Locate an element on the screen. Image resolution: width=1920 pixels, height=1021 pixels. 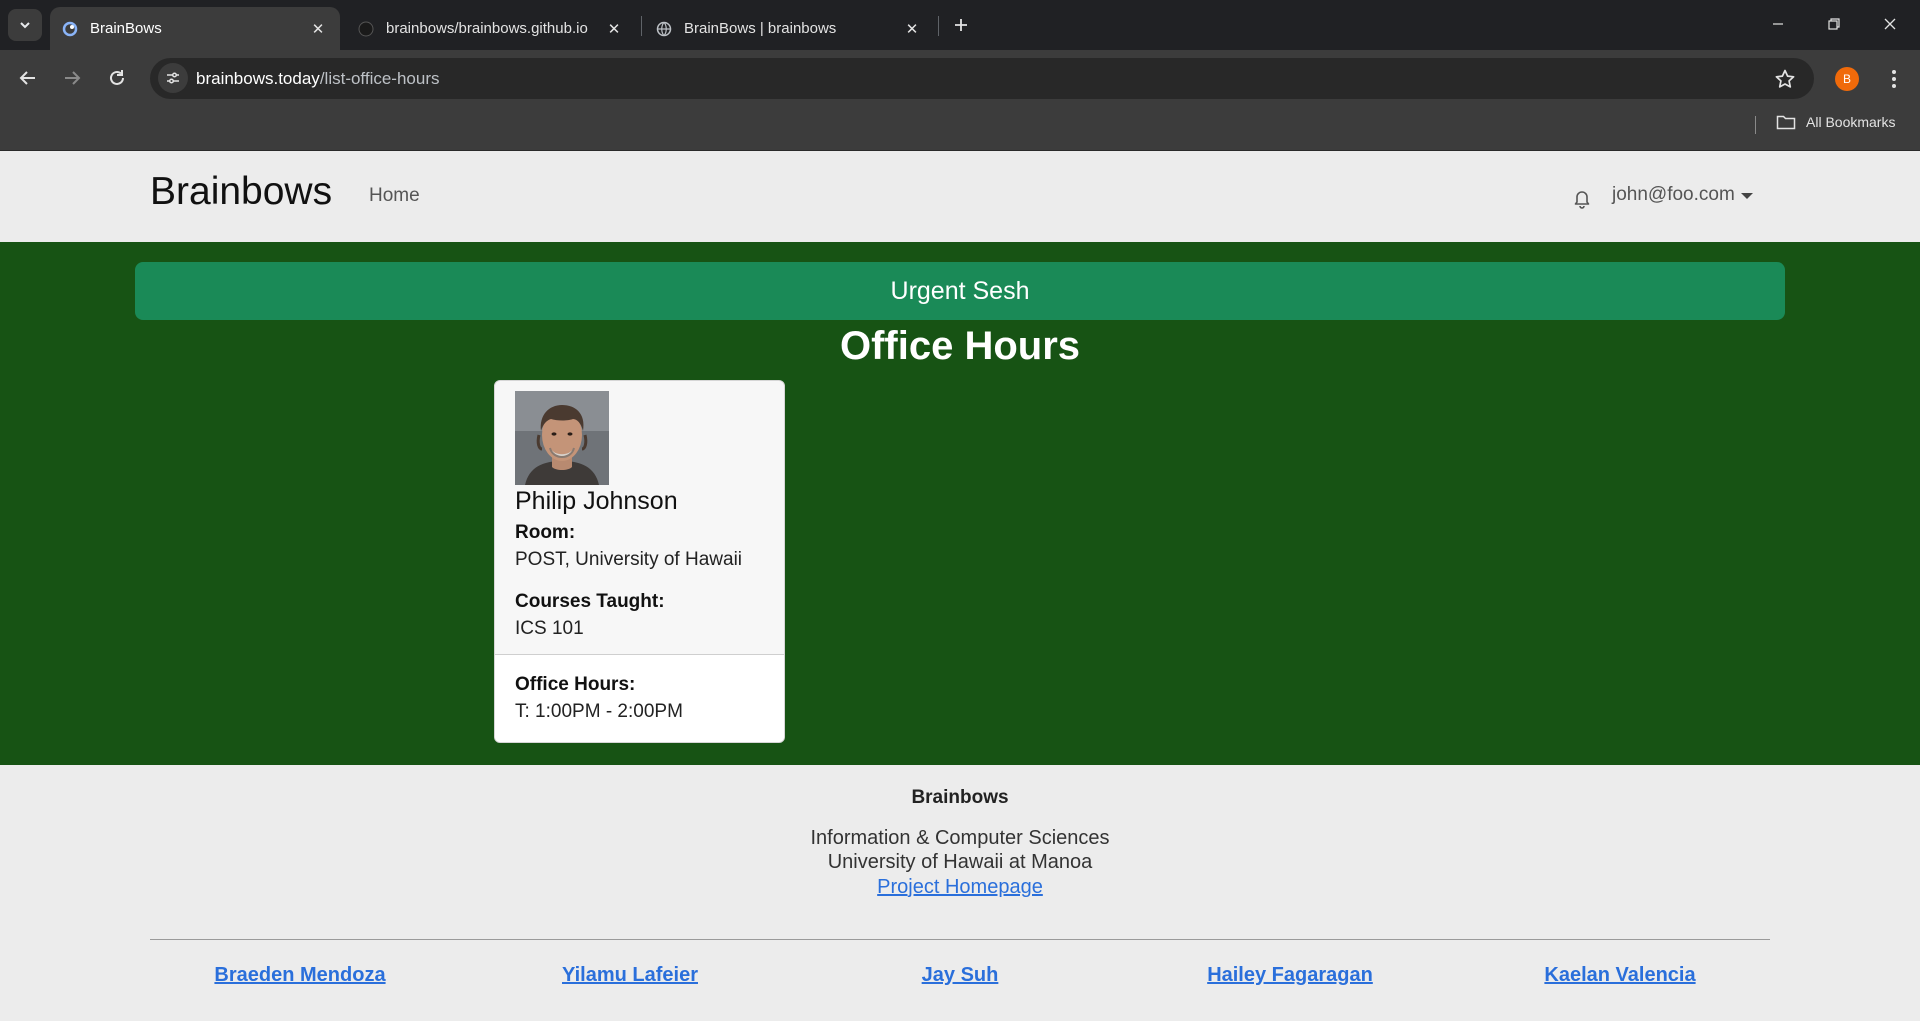
tab-search-button is located at coordinates (25, 25).